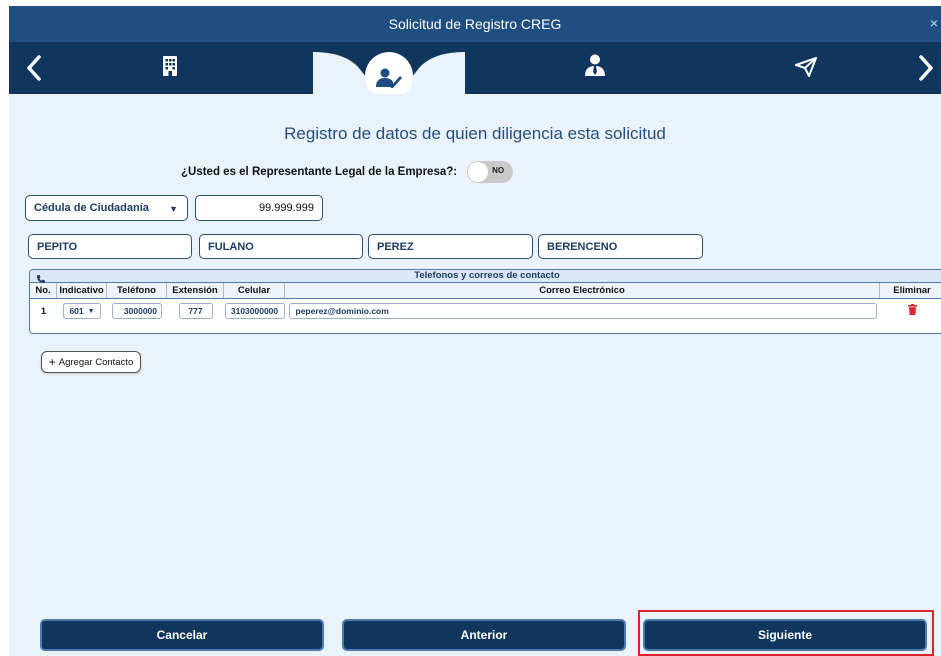  I want to click on indicativo-select: 601 ▼, so click(82, 311).